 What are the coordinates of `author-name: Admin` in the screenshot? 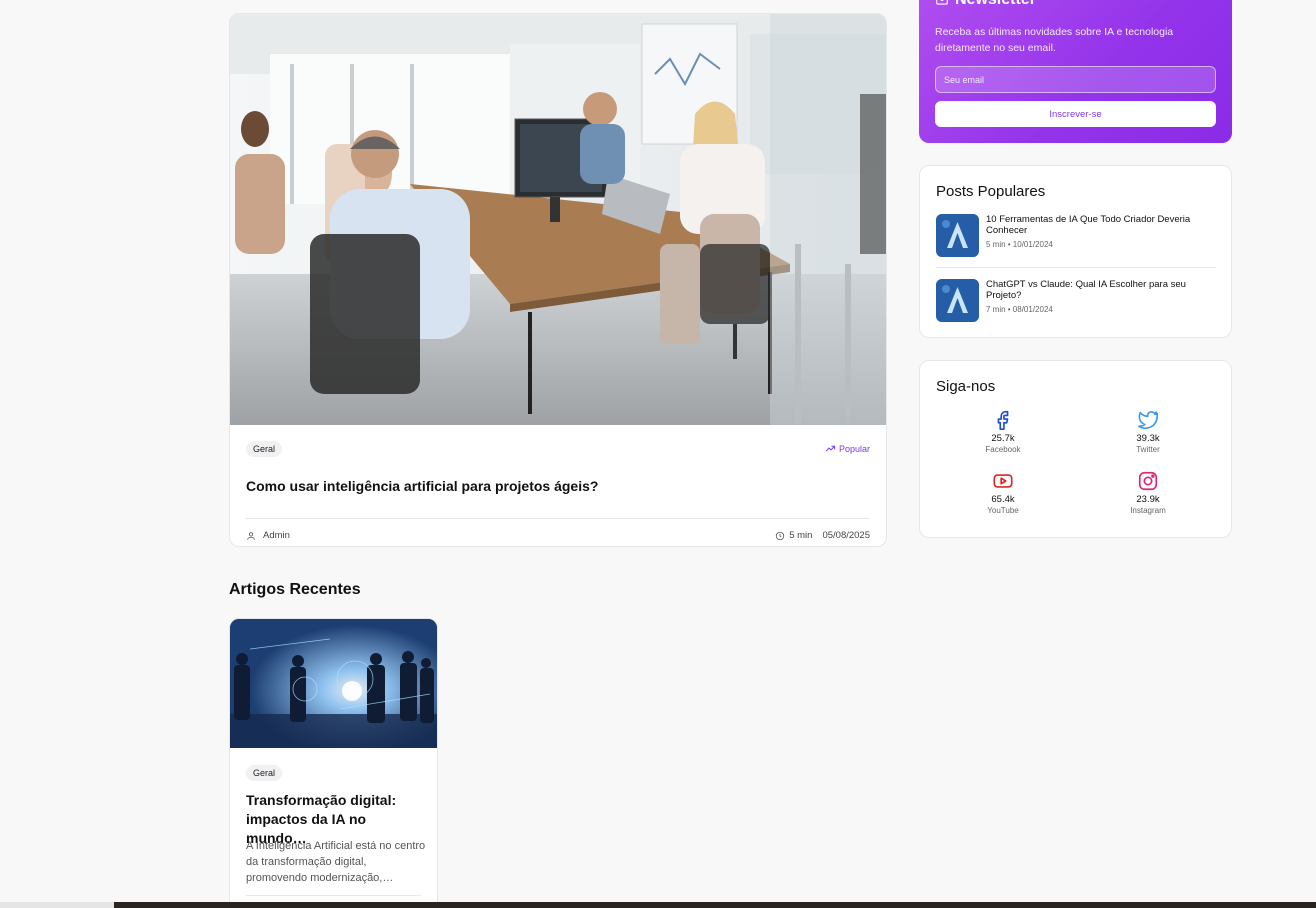 It's located at (276, 535).